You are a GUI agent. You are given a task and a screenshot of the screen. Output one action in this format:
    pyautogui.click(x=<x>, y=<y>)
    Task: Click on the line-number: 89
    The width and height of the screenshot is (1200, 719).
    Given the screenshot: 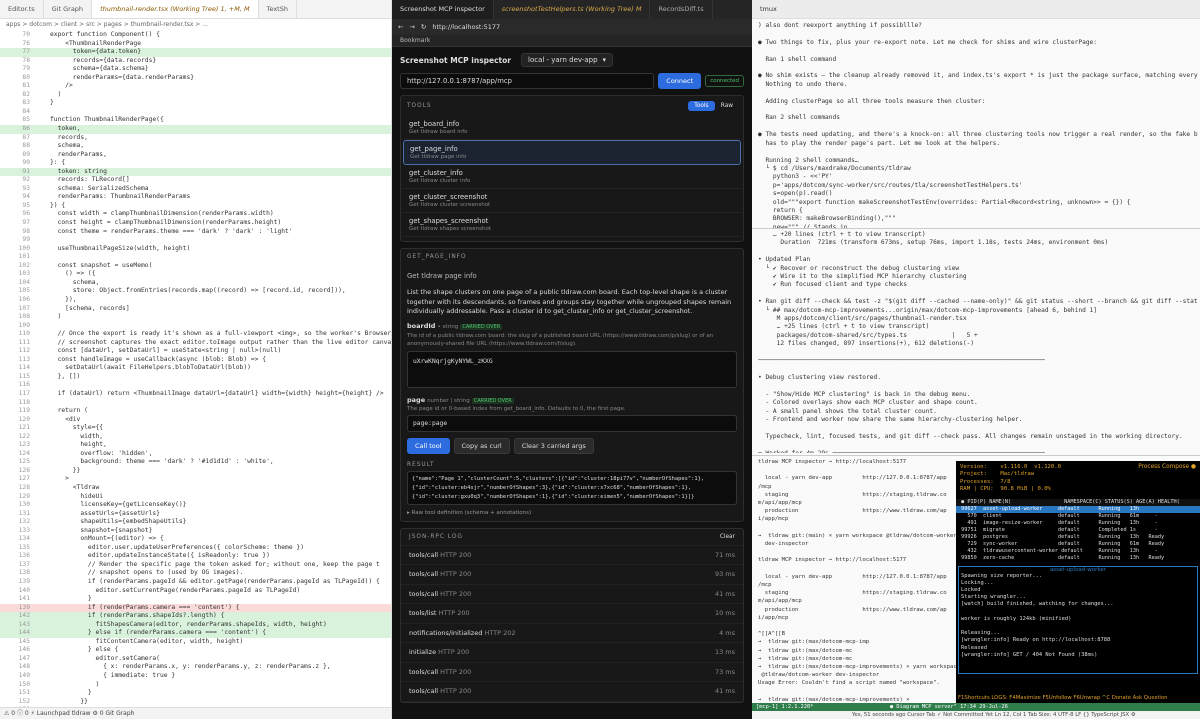 What is the action you would take?
    pyautogui.click(x=26, y=154)
    